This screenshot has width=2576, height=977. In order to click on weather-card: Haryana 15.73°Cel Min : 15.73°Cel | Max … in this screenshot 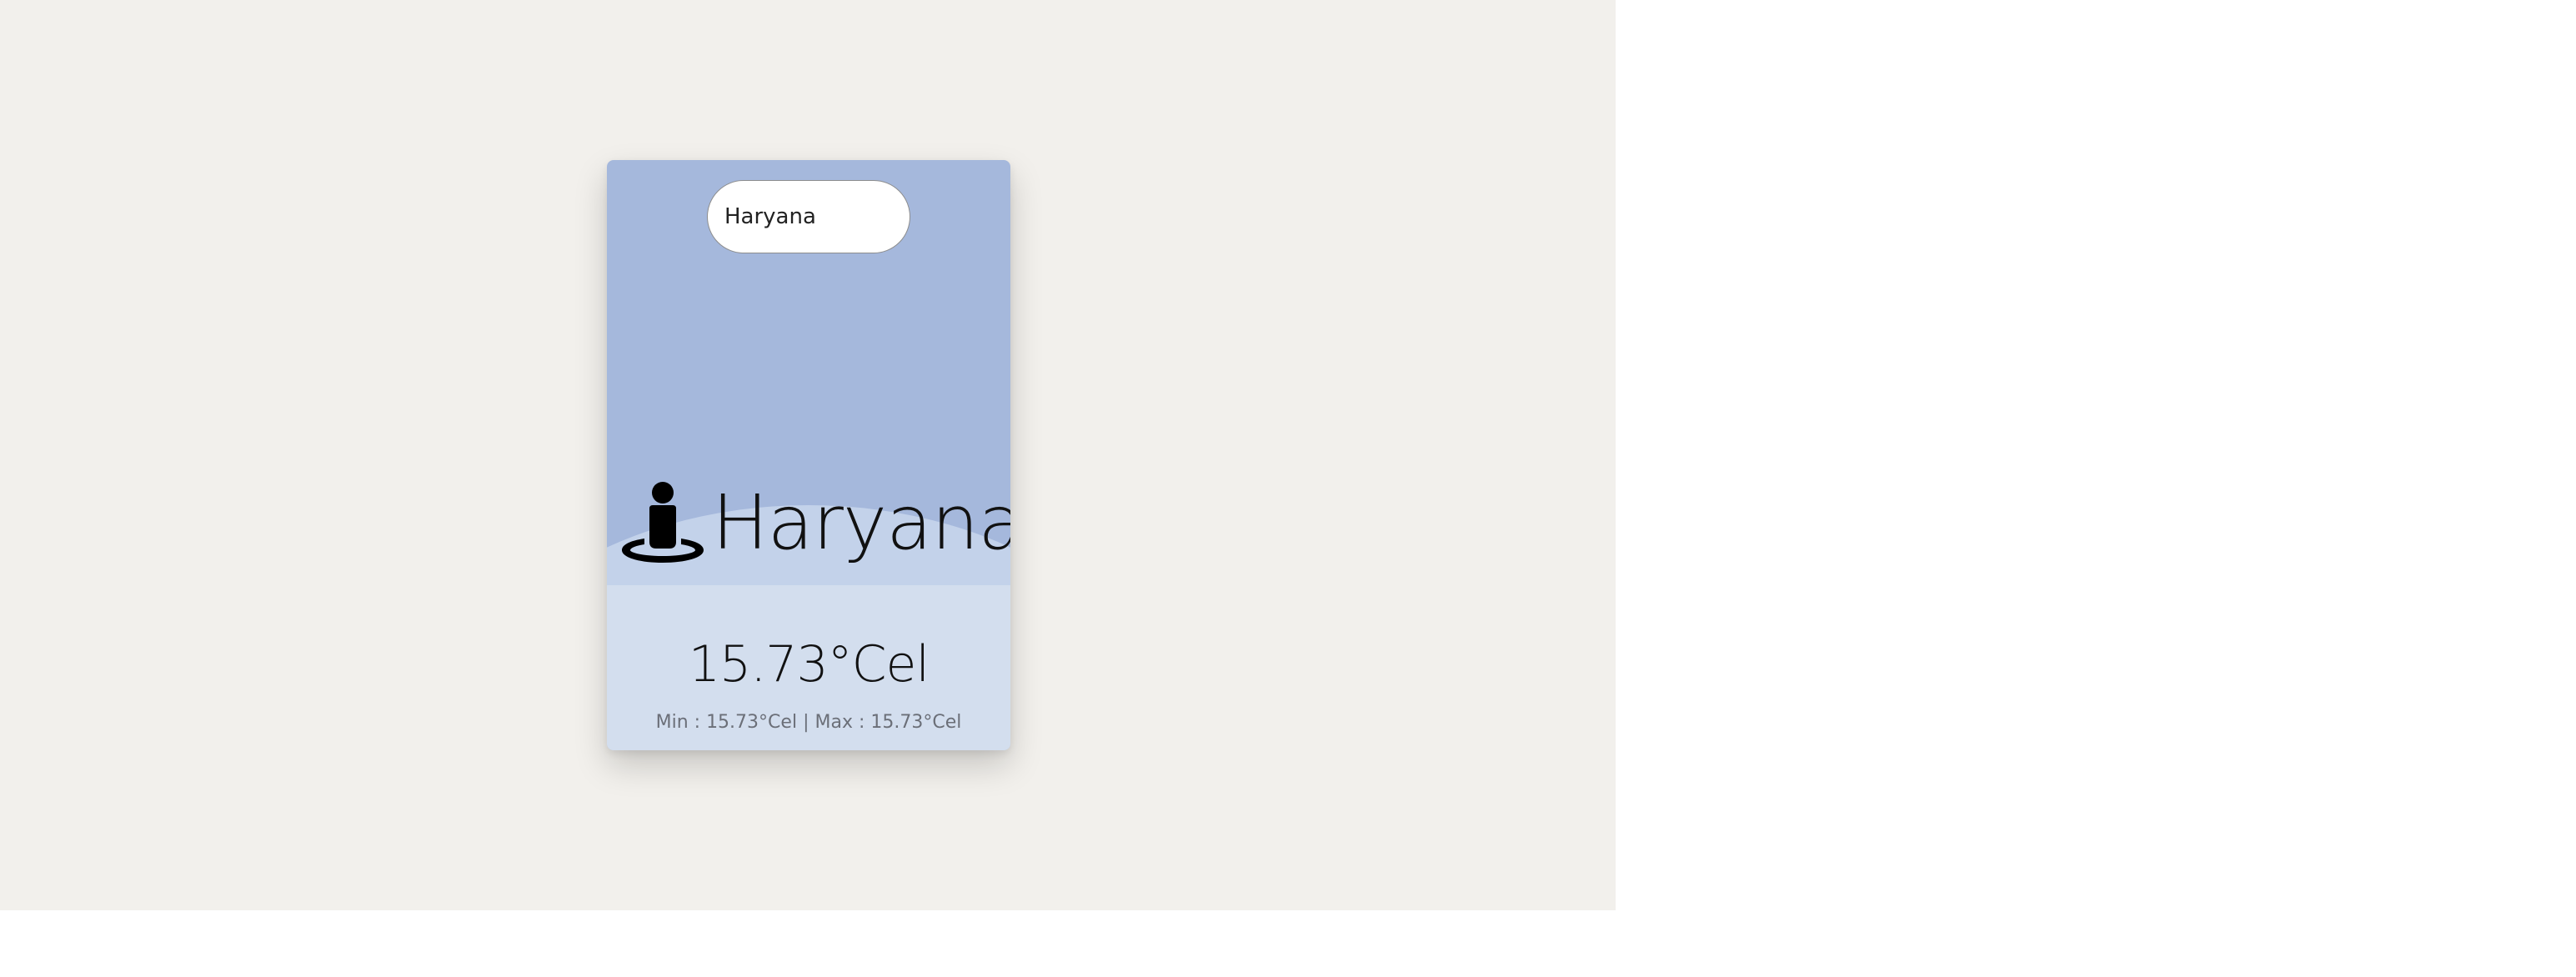, I will do `click(808, 455)`.